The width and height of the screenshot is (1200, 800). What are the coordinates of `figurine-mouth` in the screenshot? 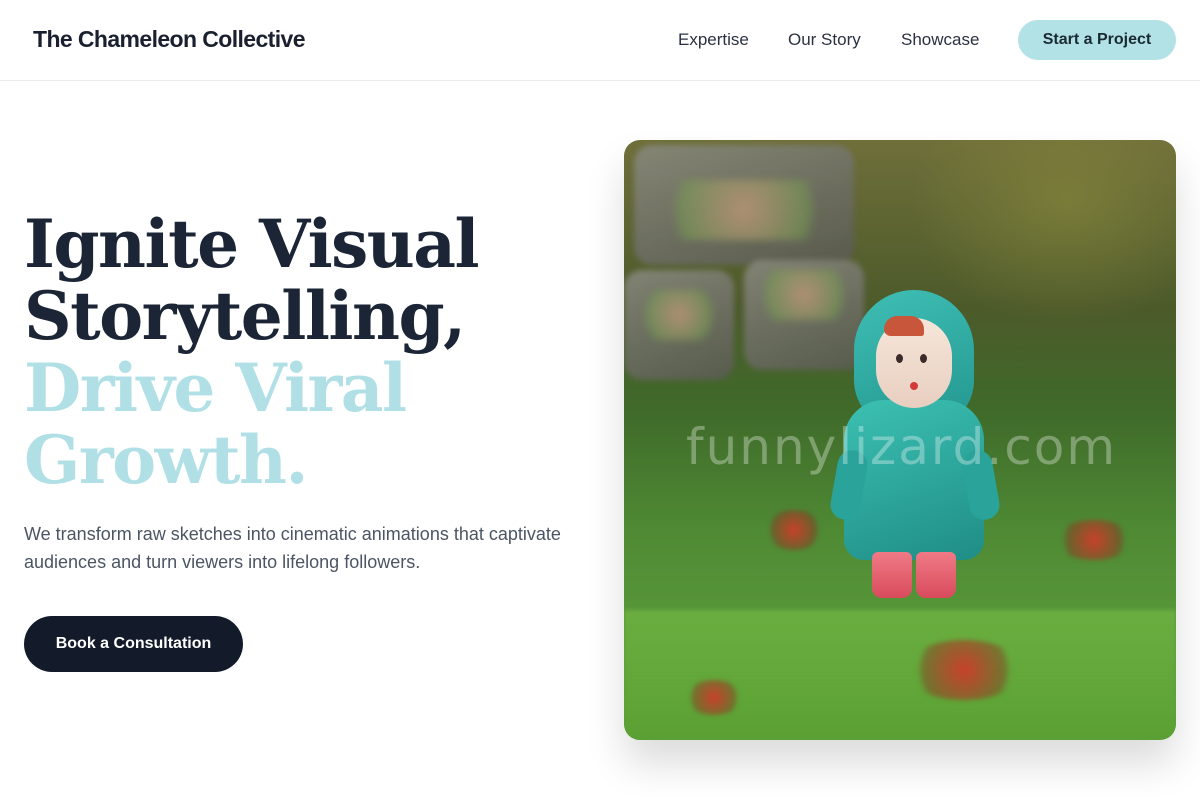 It's located at (914, 386).